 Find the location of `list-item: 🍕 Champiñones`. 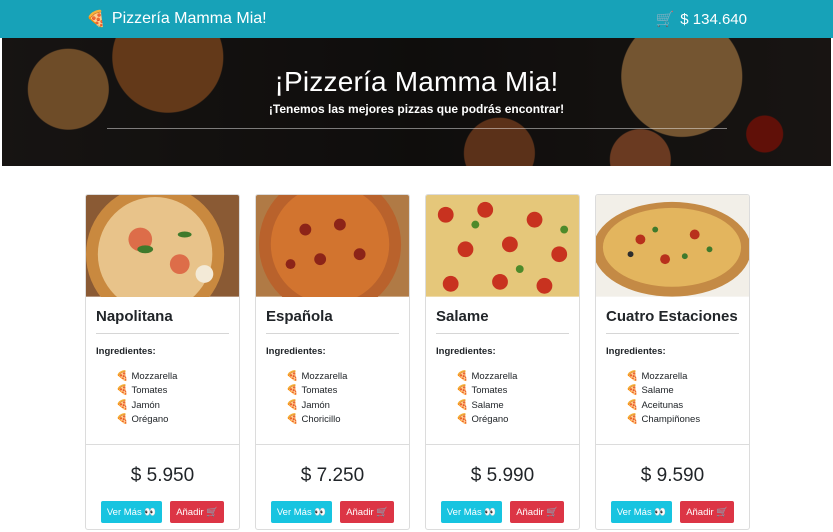

list-item: 🍕 Champiñones is located at coordinates (682, 420).